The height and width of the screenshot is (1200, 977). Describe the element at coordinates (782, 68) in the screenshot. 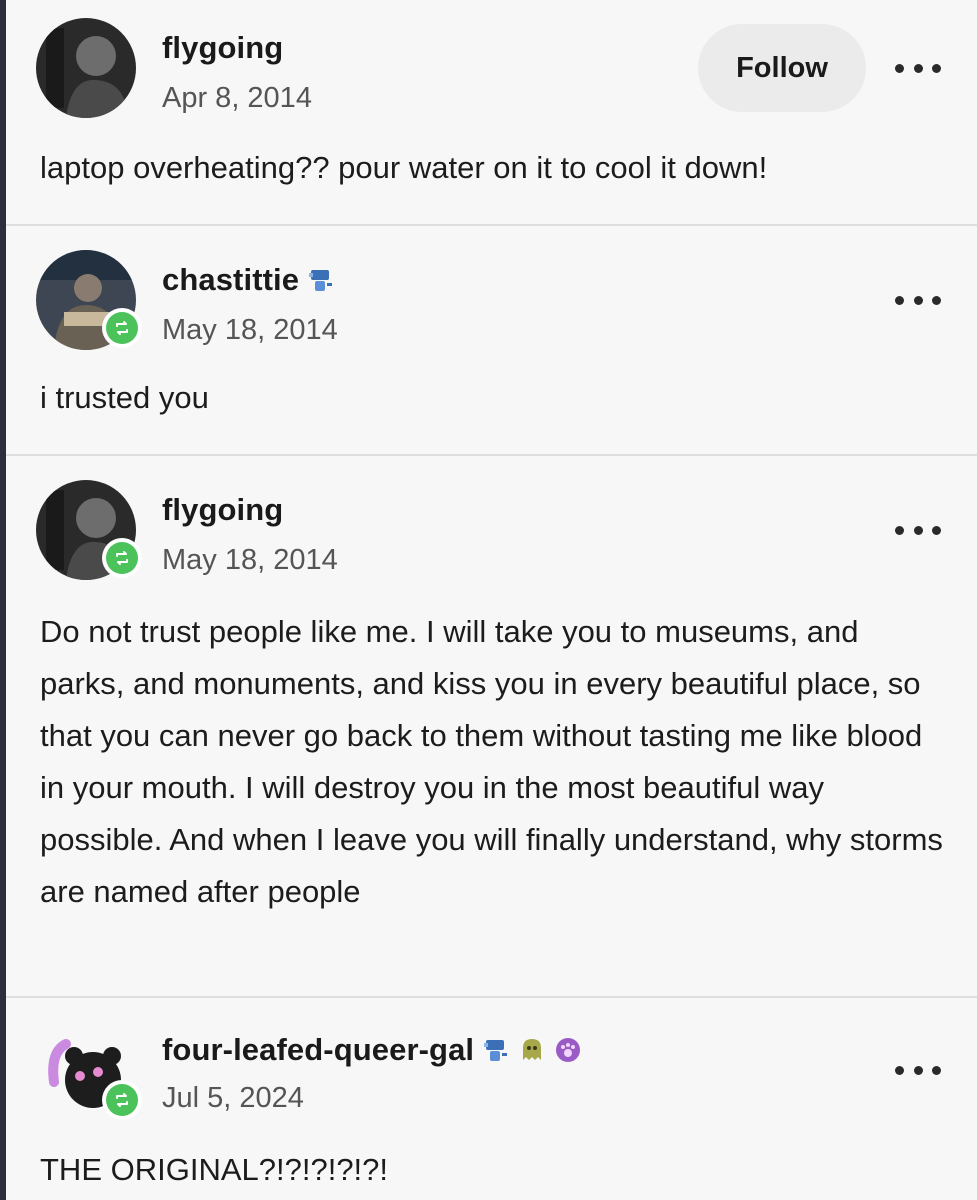

I see `follow-button: Follow` at that location.